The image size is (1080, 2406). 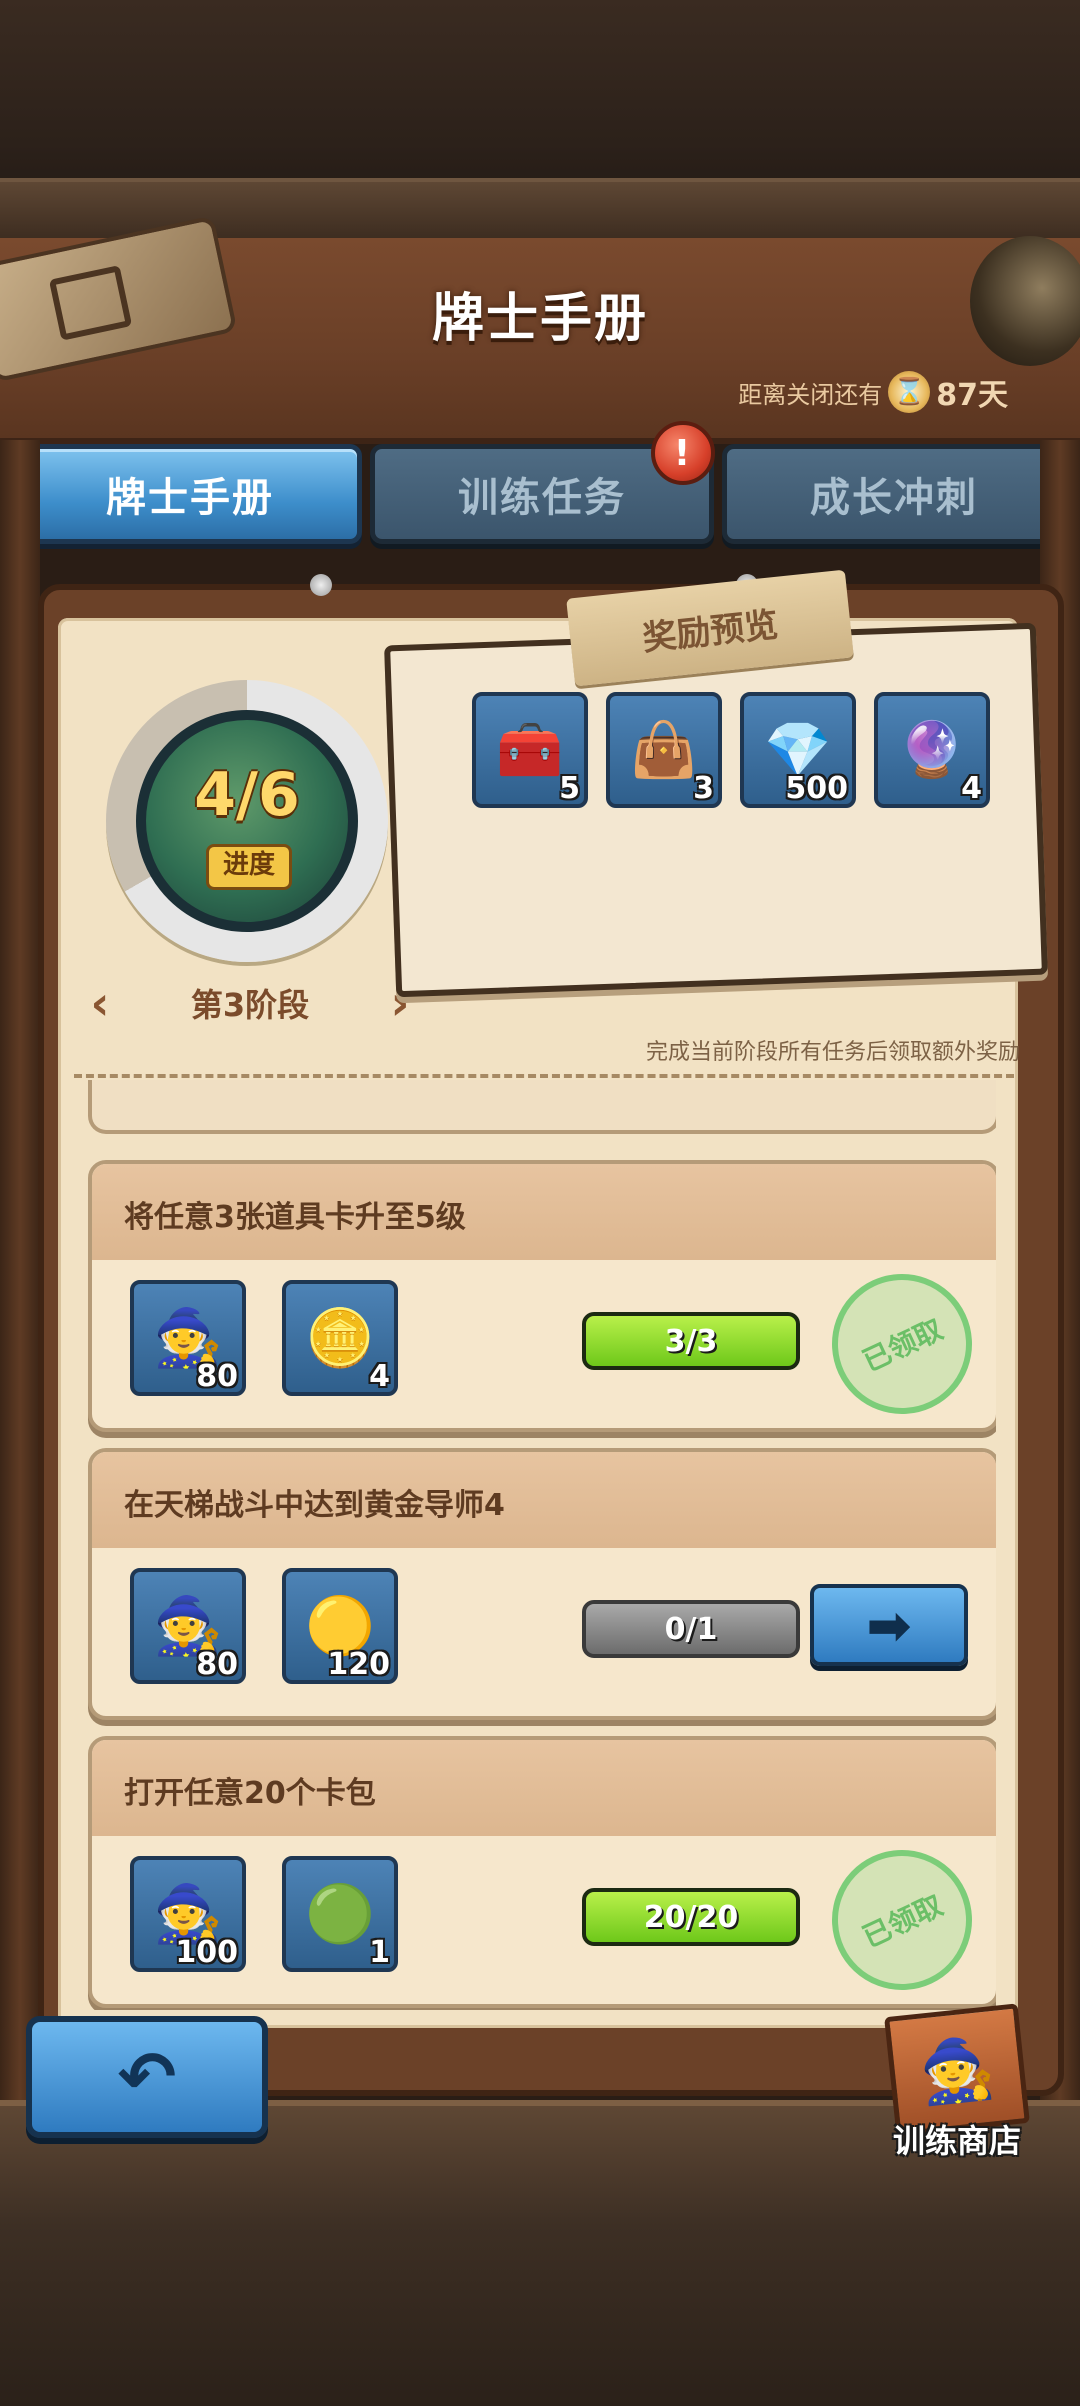 I want to click on previous-task-card, so click(x=542, y=1107).